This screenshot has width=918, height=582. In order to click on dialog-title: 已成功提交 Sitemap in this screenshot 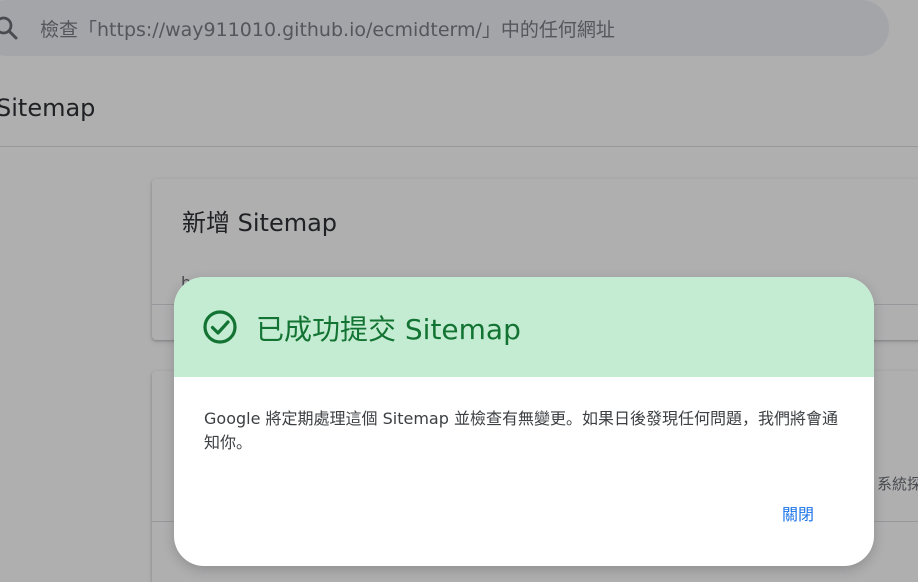, I will do `click(388, 329)`.